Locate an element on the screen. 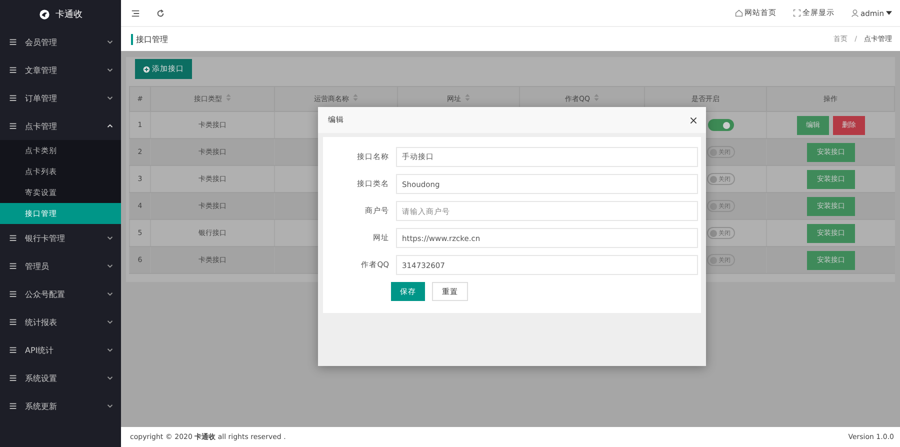  sidebar-item: 会员管理 is located at coordinates (60, 42).